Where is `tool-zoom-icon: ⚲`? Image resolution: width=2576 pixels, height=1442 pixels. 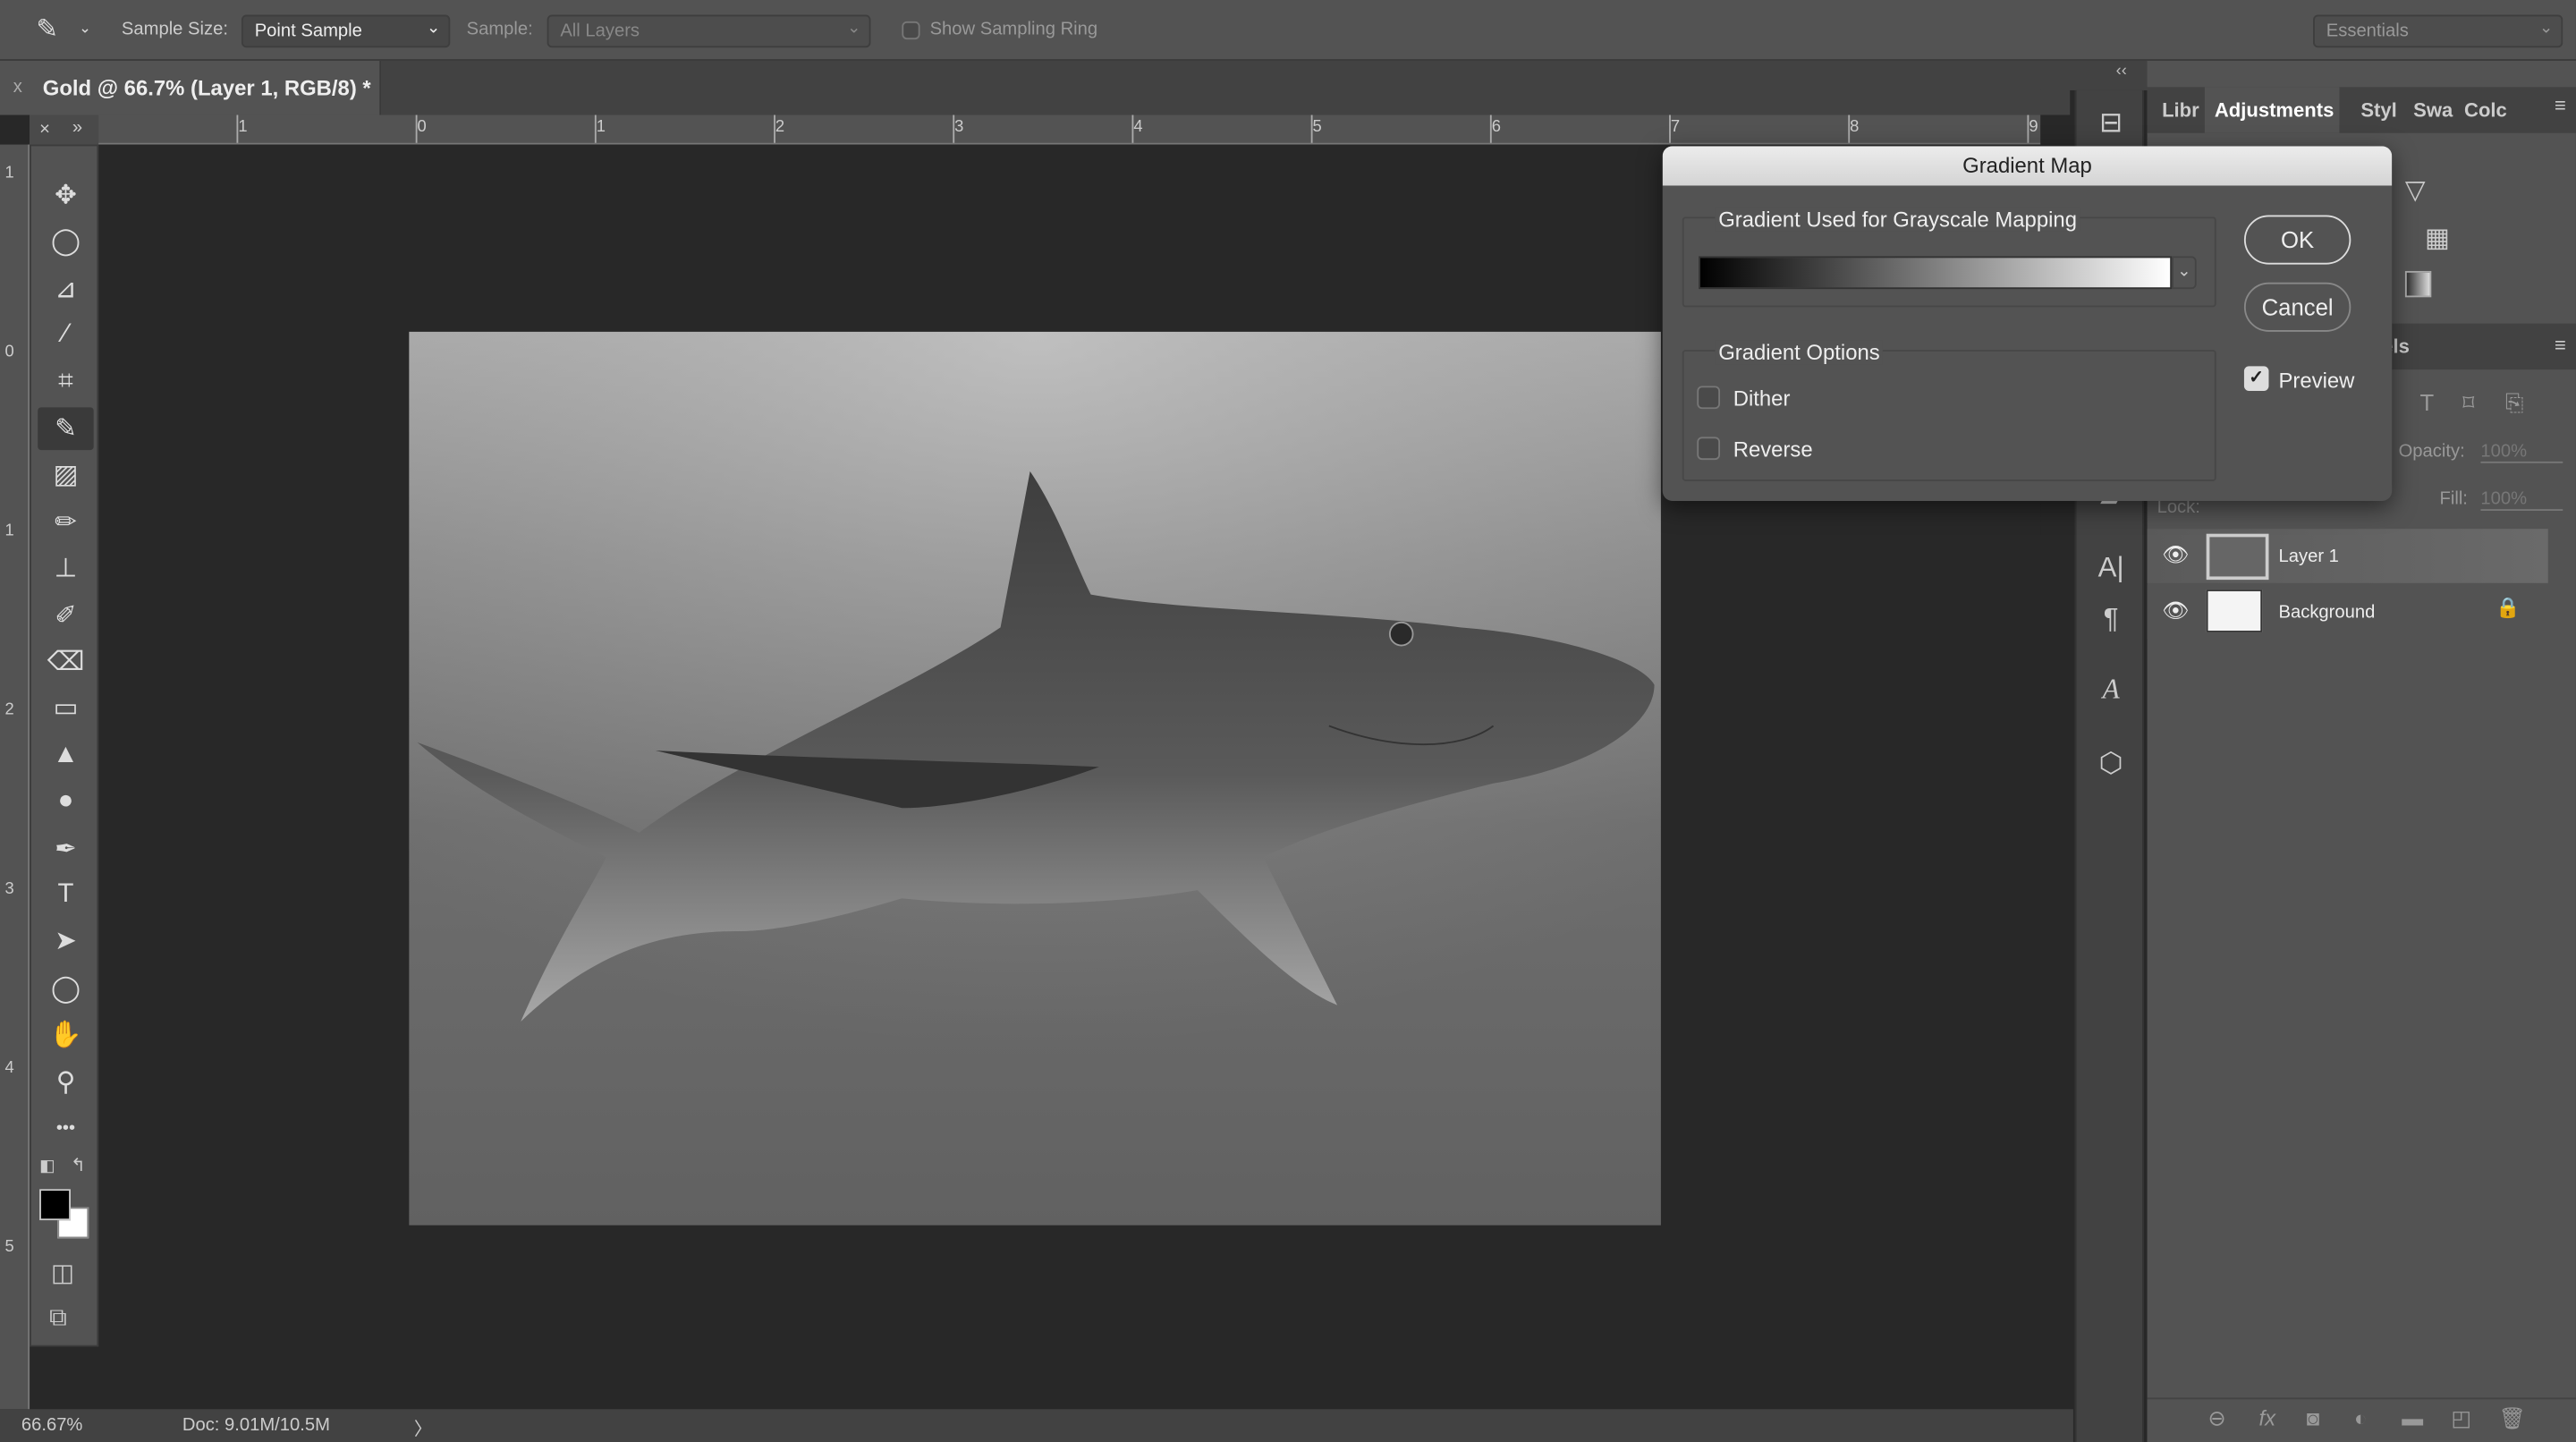
tool-zoom-icon: ⚲ is located at coordinates (65, 1081).